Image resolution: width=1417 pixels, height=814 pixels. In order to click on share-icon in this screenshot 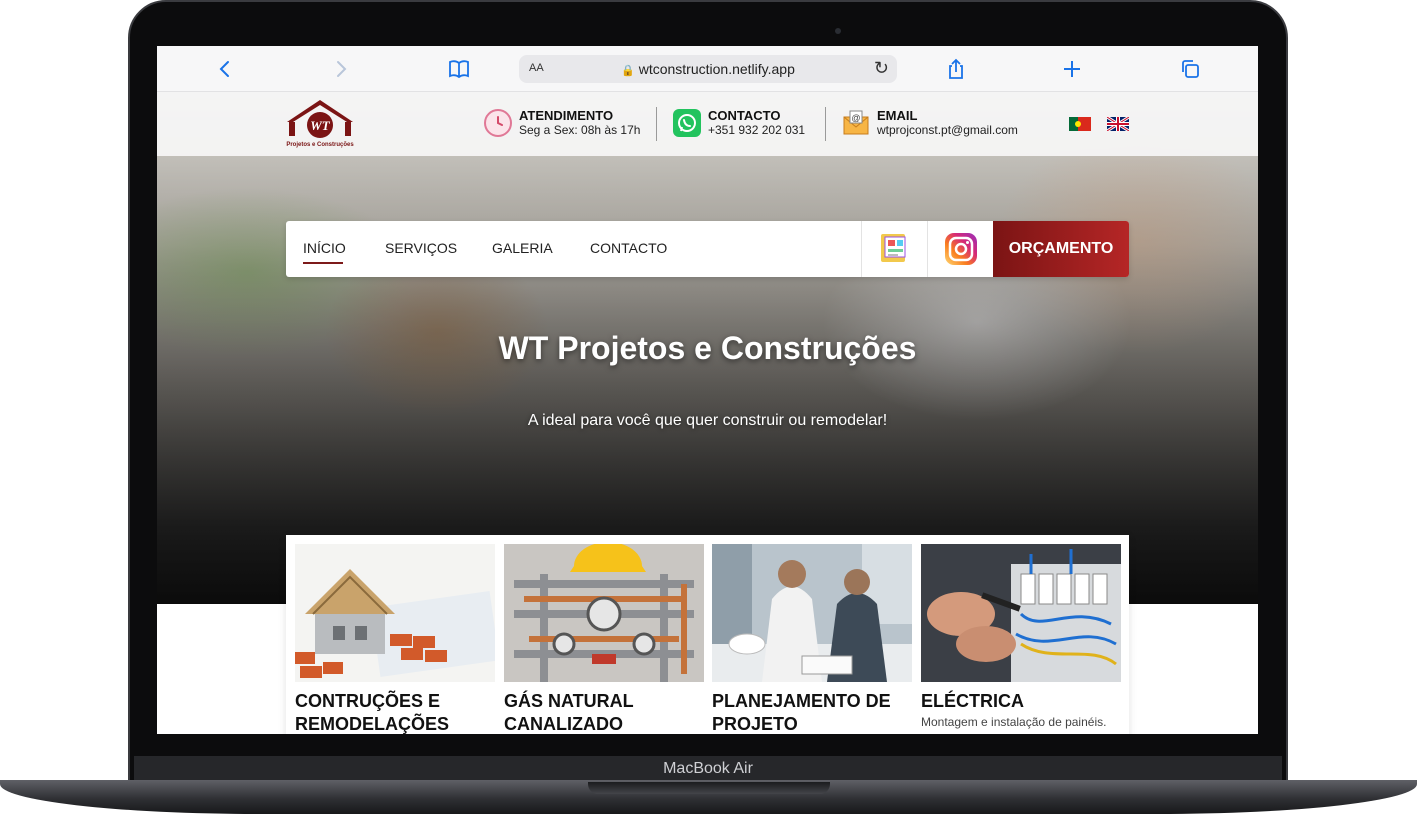, I will do `click(956, 69)`.